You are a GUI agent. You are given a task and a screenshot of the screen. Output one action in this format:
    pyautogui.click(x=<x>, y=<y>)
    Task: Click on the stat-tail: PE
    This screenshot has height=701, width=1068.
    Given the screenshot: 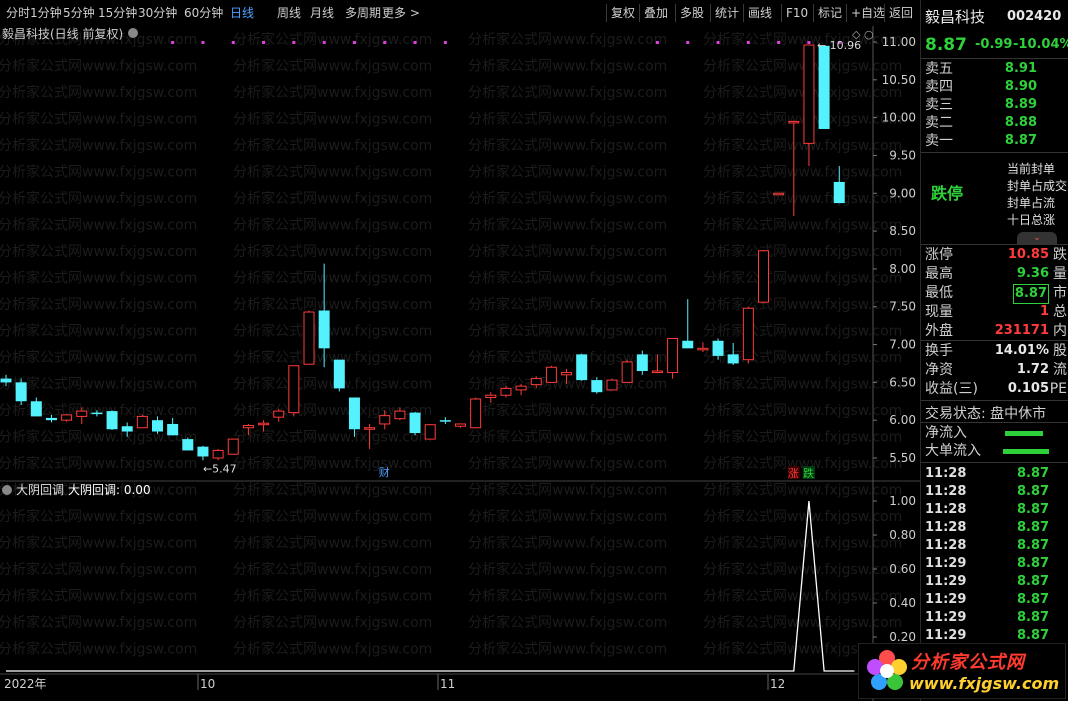 What is the action you would take?
    pyautogui.click(x=1058, y=389)
    